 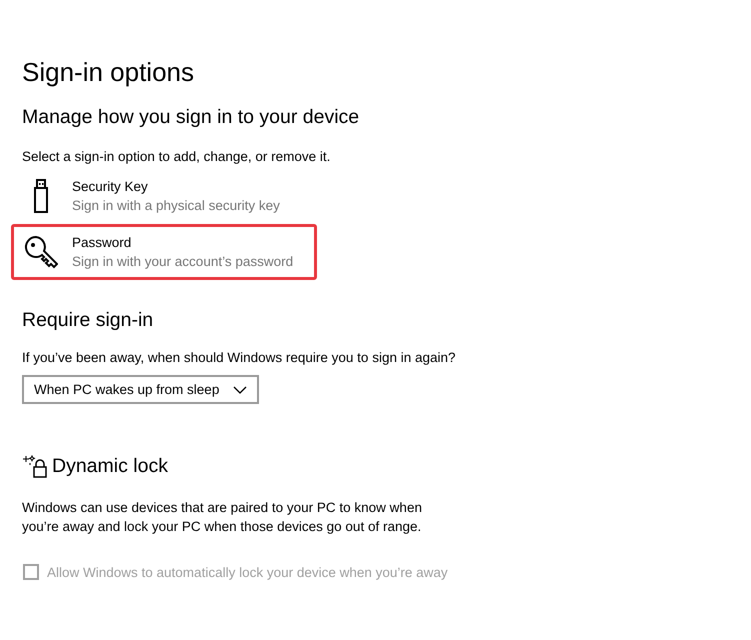 I want to click on key-icon, so click(x=41, y=252).